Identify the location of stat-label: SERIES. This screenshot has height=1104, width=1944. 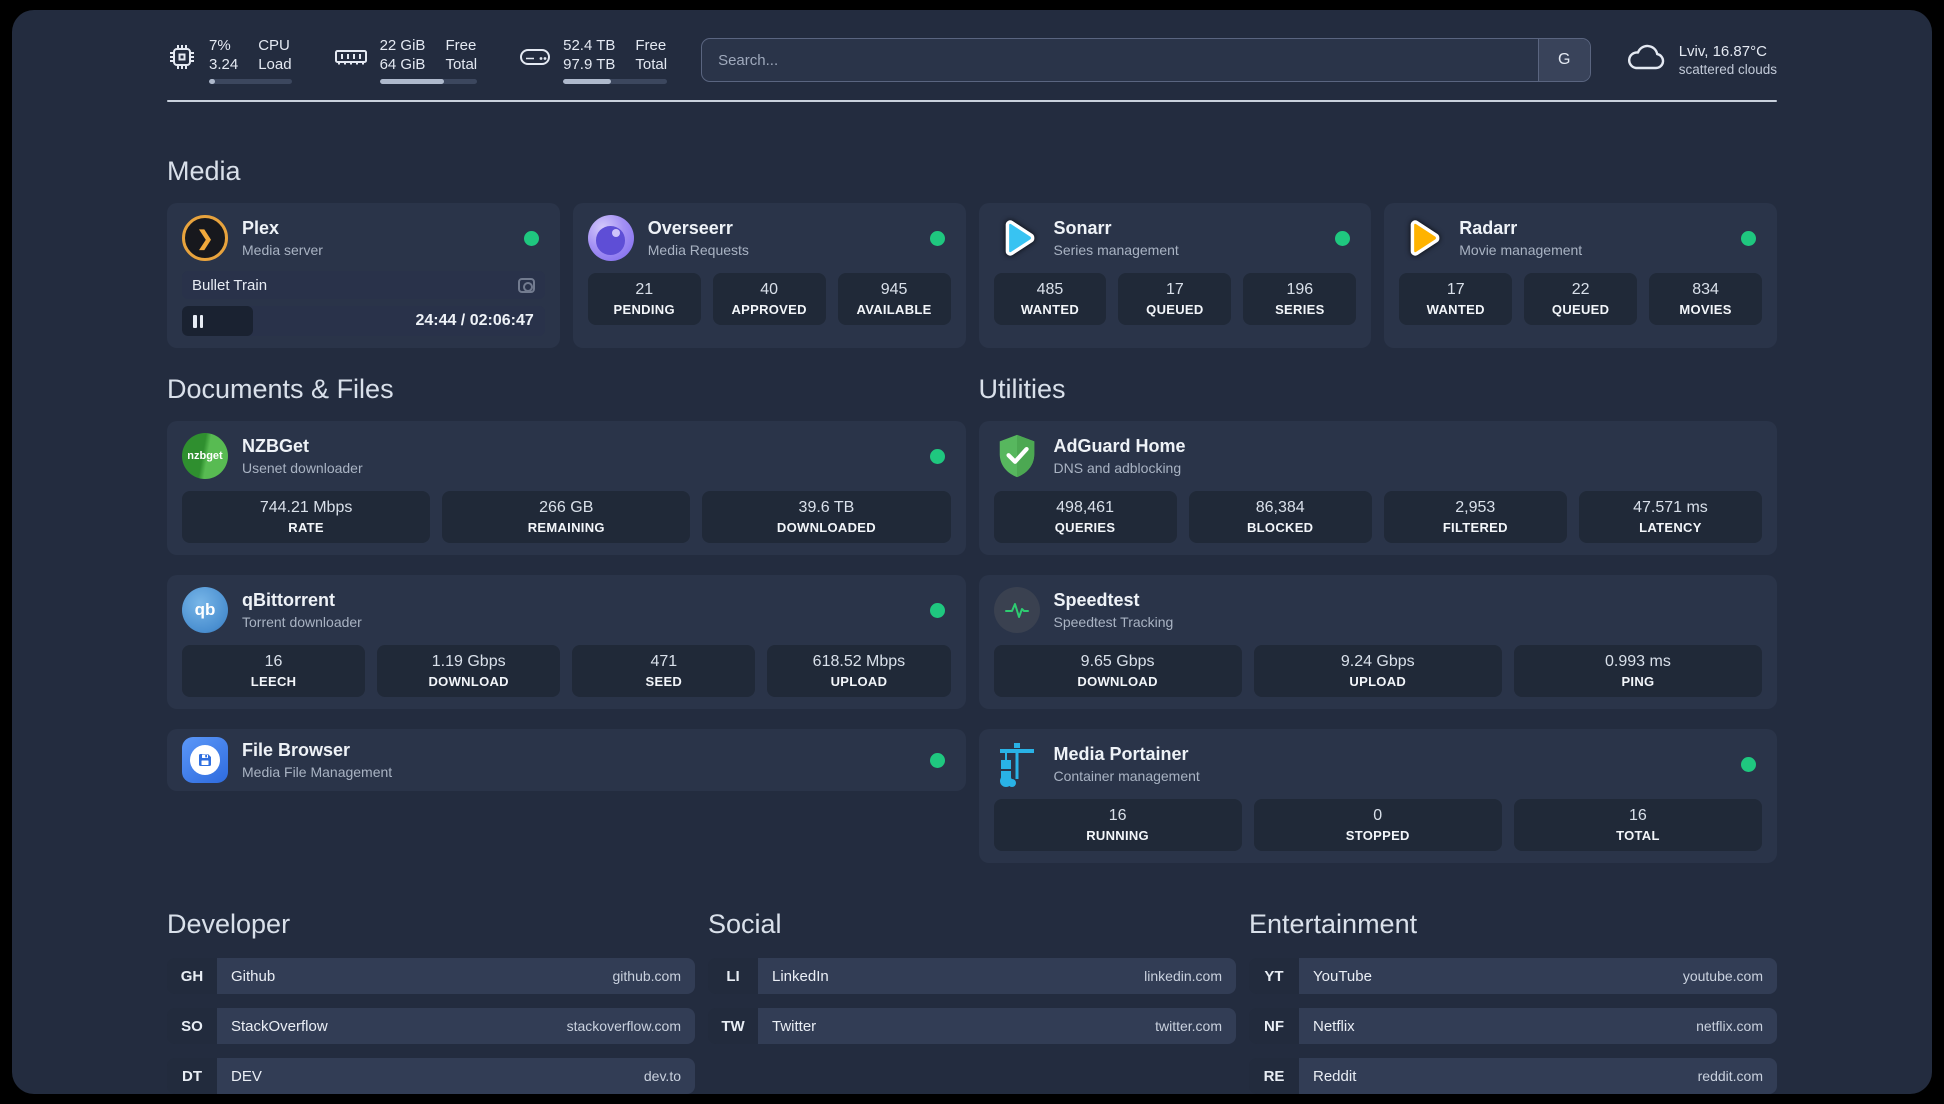
(1300, 309).